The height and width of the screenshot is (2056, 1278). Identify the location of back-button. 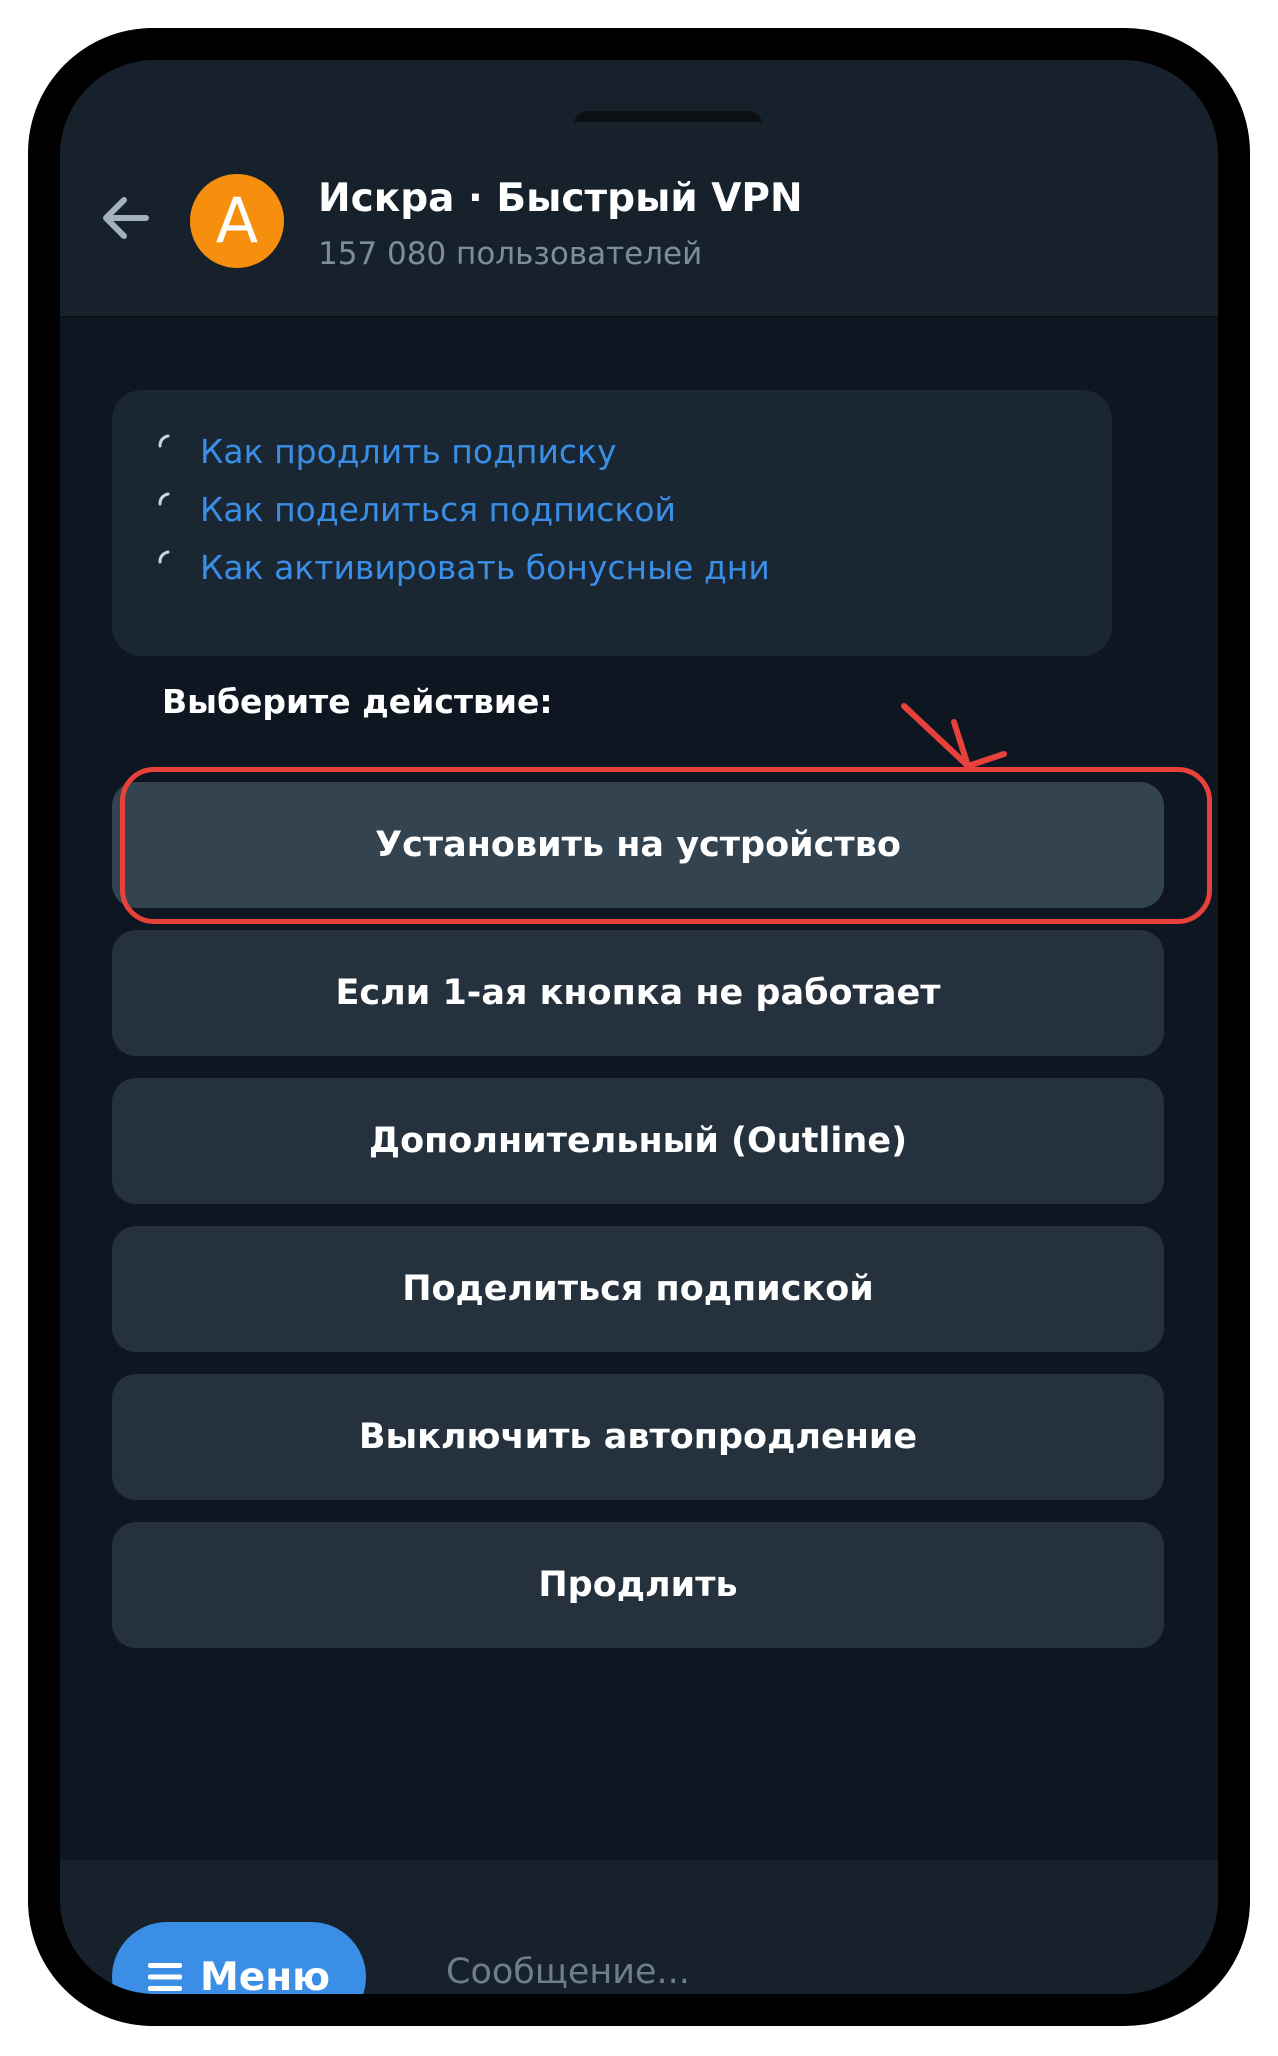
(126, 218).